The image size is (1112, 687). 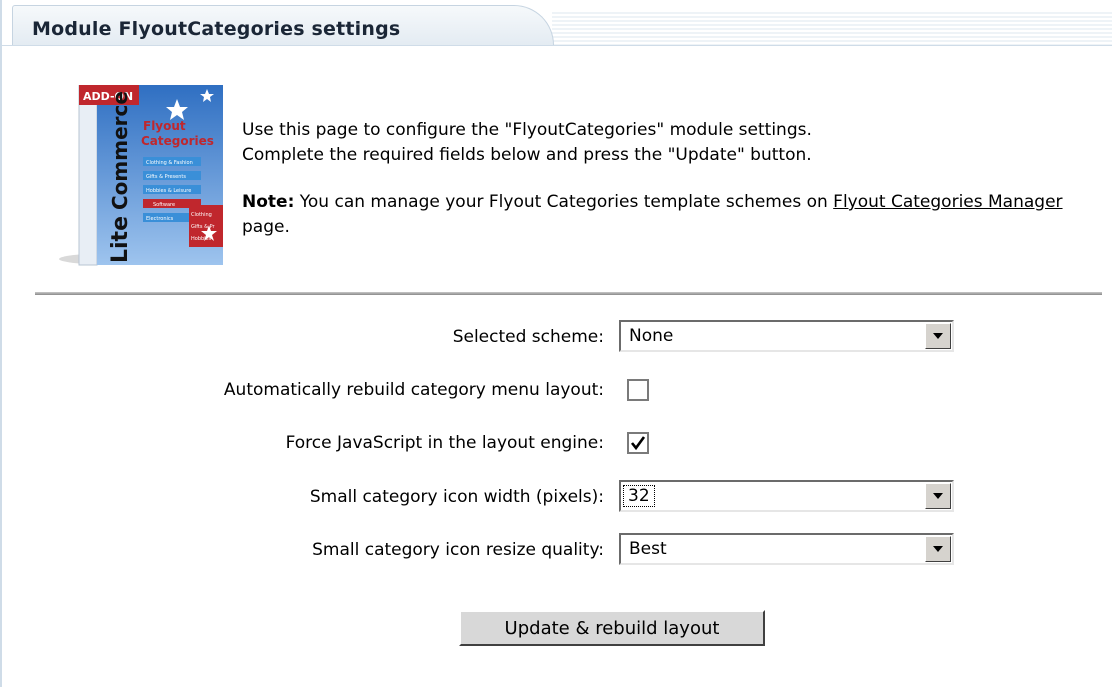 I want to click on boxart-product-line1: Flyout, so click(x=164, y=126).